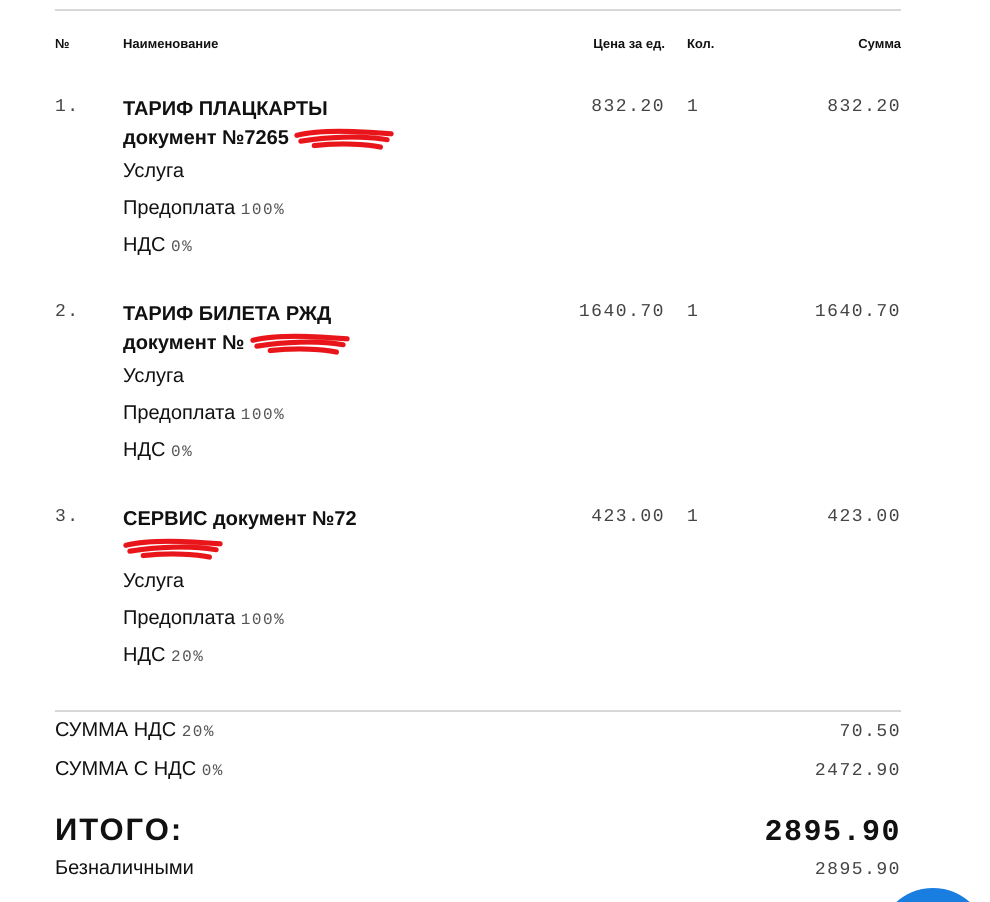 The image size is (990, 902). Describe the element at coordinates (832, 833) in the screenshot. I see `grand-total-value: 2895.90` at that location.